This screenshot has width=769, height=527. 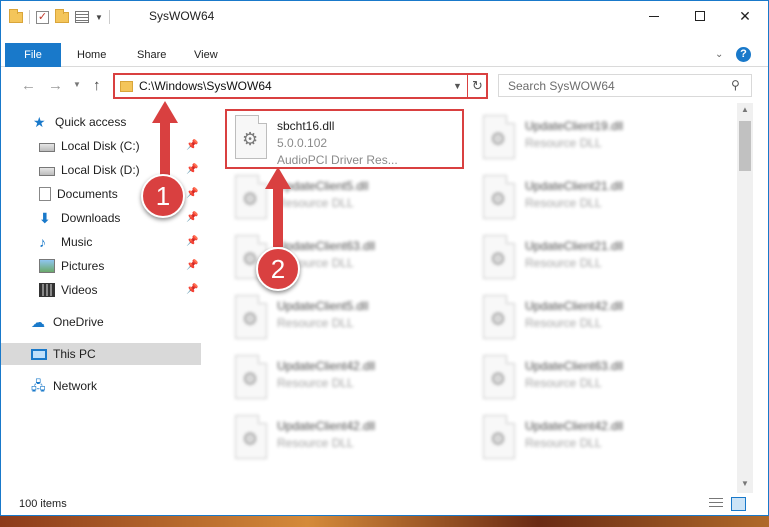 What do you see at coordinates (101, 386) in the screenshot?
I see `sidebar-item-network: 🖧 Network` at bounding box center [101, 386].